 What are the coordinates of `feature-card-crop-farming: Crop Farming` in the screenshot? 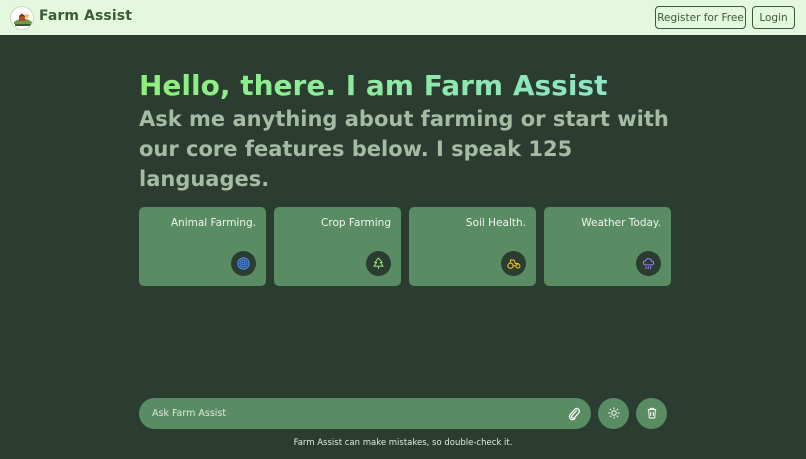 It's located at (337, 246).